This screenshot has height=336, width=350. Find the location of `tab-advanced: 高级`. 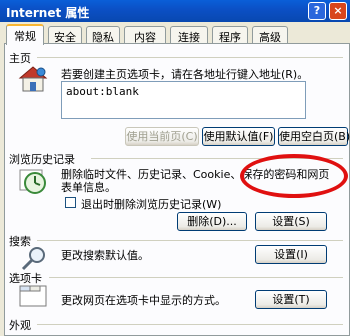

tab-advanced: 高级 is located at coordinates (270, 35).